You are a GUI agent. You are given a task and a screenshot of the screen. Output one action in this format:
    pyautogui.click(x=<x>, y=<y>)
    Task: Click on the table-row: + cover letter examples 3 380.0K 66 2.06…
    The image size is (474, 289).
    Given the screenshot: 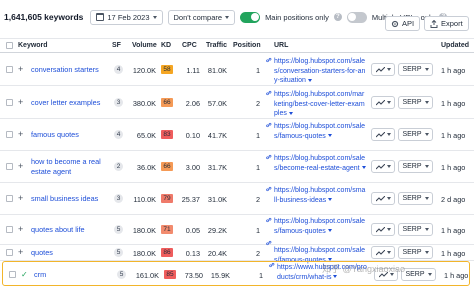 What is the action you would take?
    pyautogui.click(x=237, y=102)
    